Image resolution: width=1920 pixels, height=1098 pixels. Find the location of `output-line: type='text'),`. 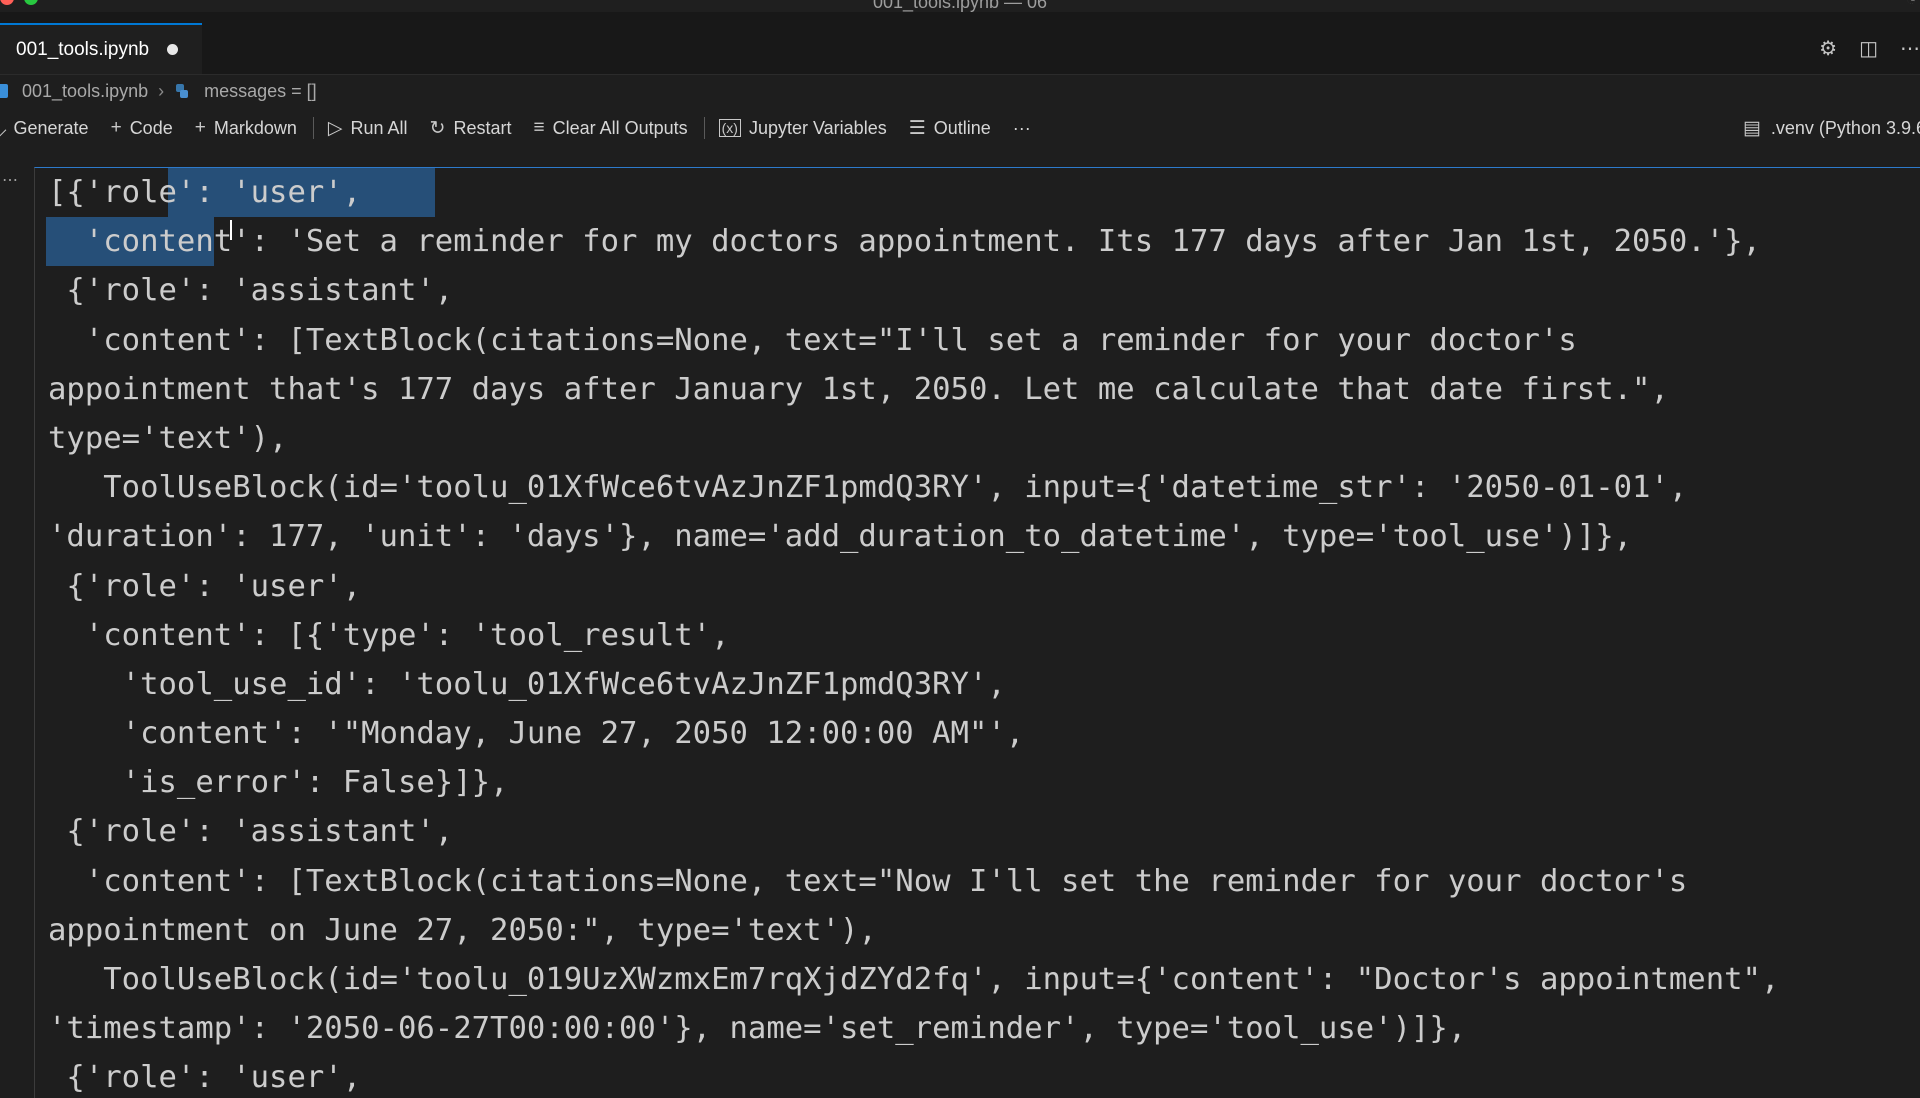

output-line: type='text'), is located at coordinates (168, 438).